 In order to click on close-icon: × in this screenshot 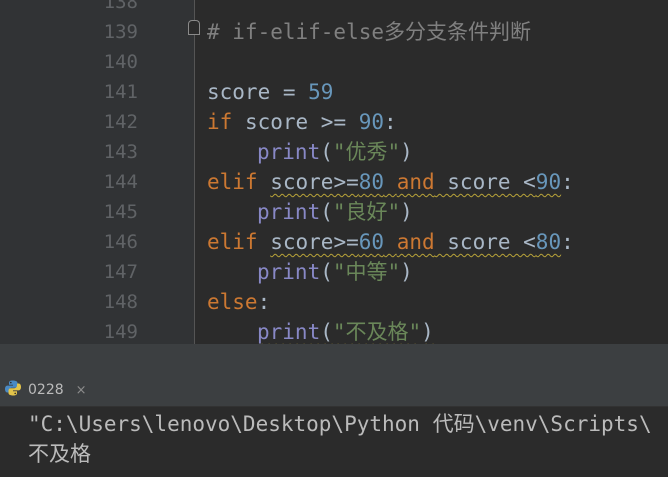, I will do `click(81, 390)`.